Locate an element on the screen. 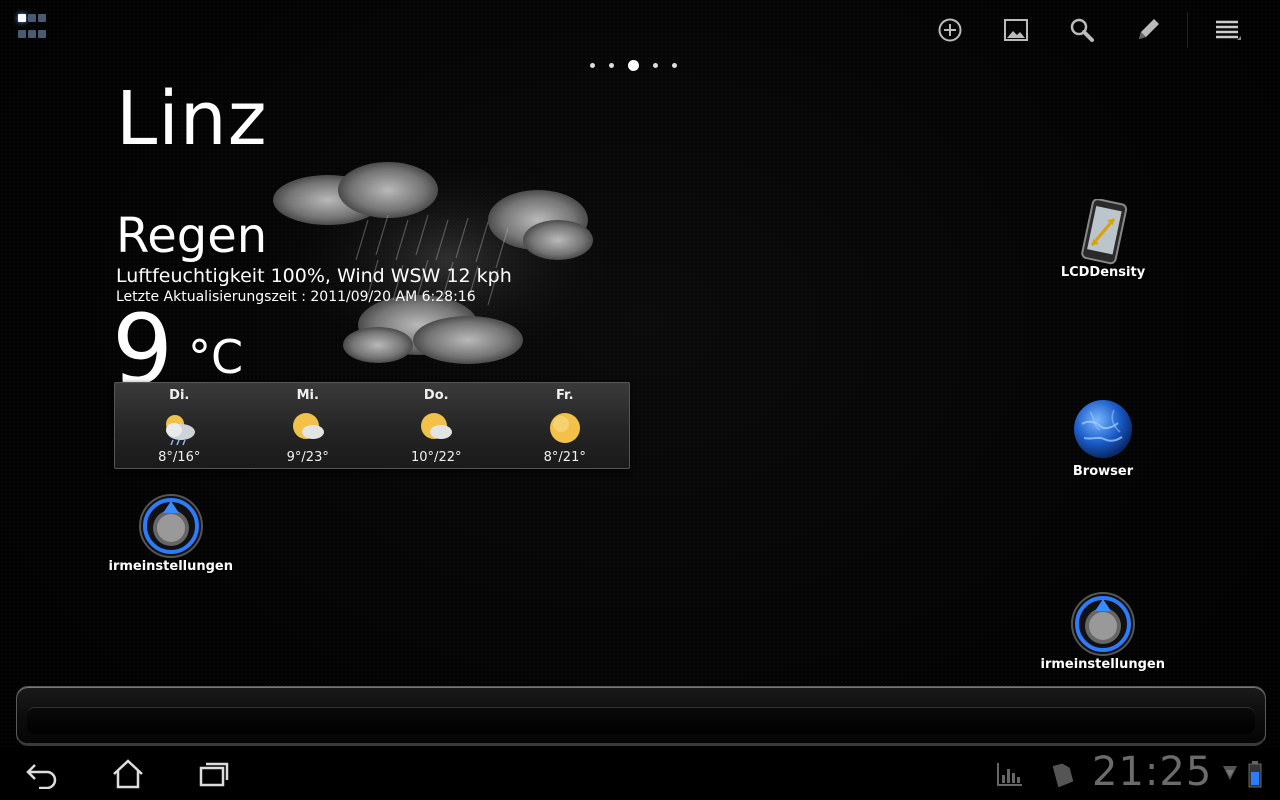  forecast-day-name: Di. is located at coordinates (179, 395).